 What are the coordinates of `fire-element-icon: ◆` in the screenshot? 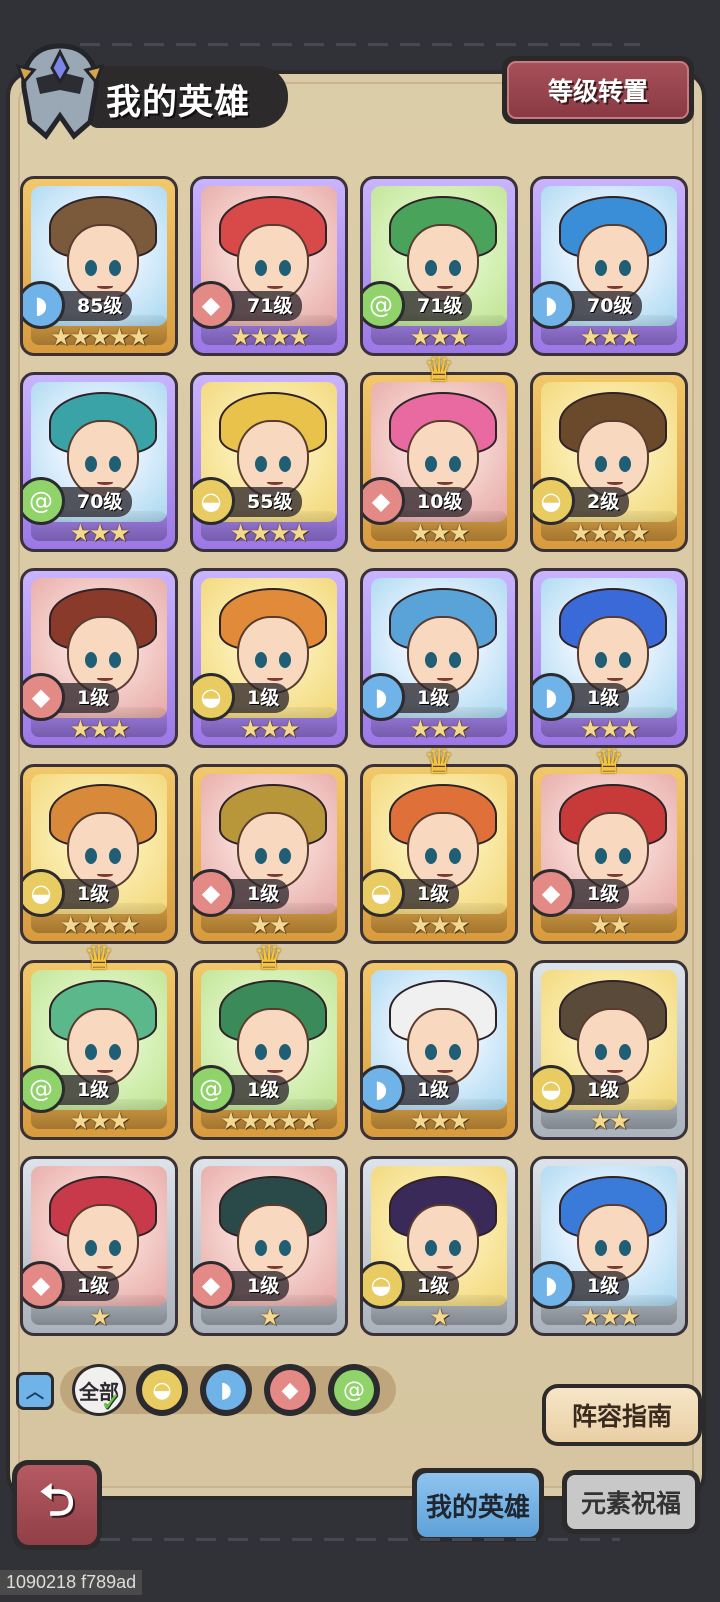 It's located at (290, 1390).